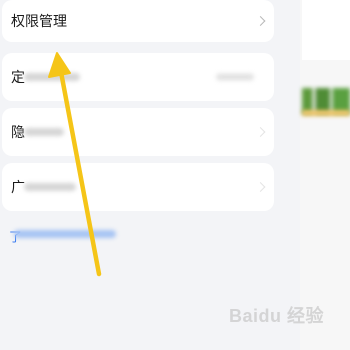 The image size is (350, 350). What do you see at coordinates (75, 164) in the screenshot?
I see `annotation-arrow-icon` at bounding box center [75, 164].